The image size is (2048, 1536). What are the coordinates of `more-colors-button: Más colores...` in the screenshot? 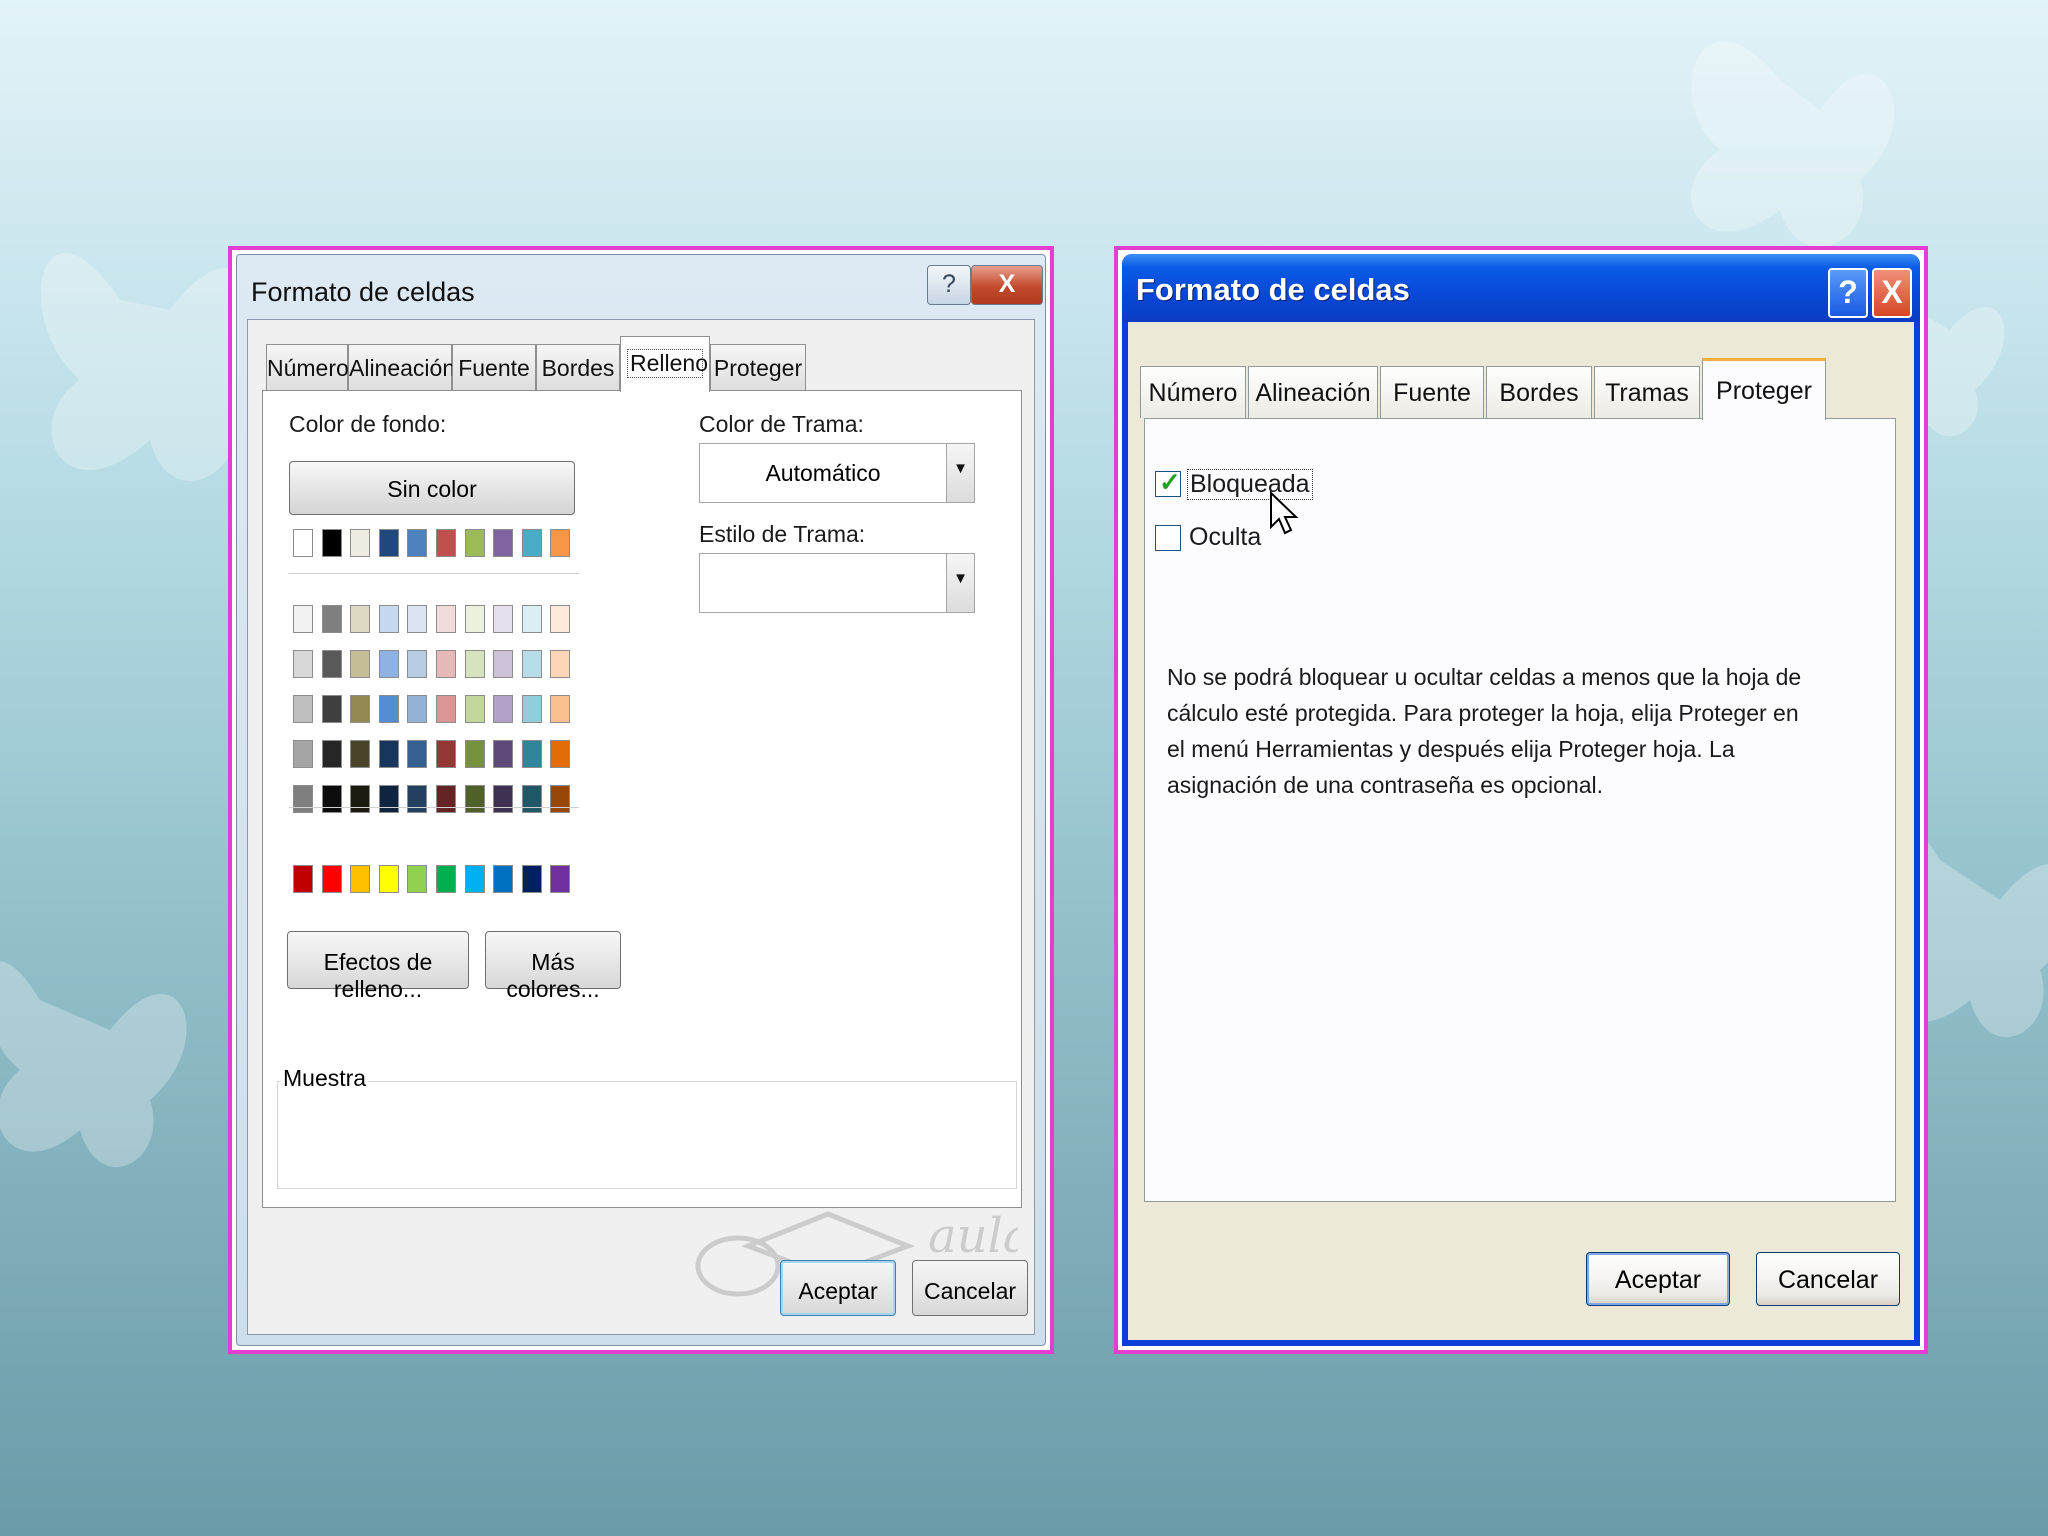 It's located at (553, 966).